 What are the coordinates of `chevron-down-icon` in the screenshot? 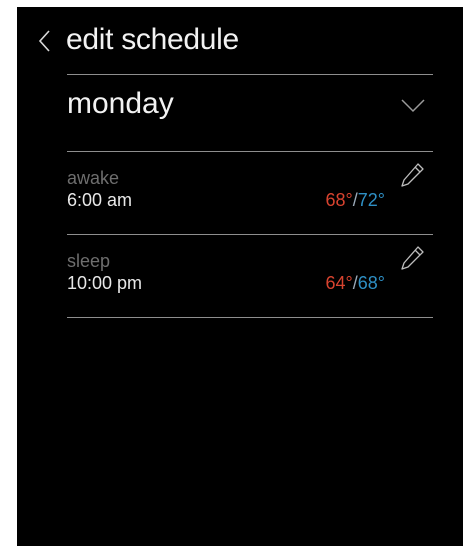 It's located at (413, 106).